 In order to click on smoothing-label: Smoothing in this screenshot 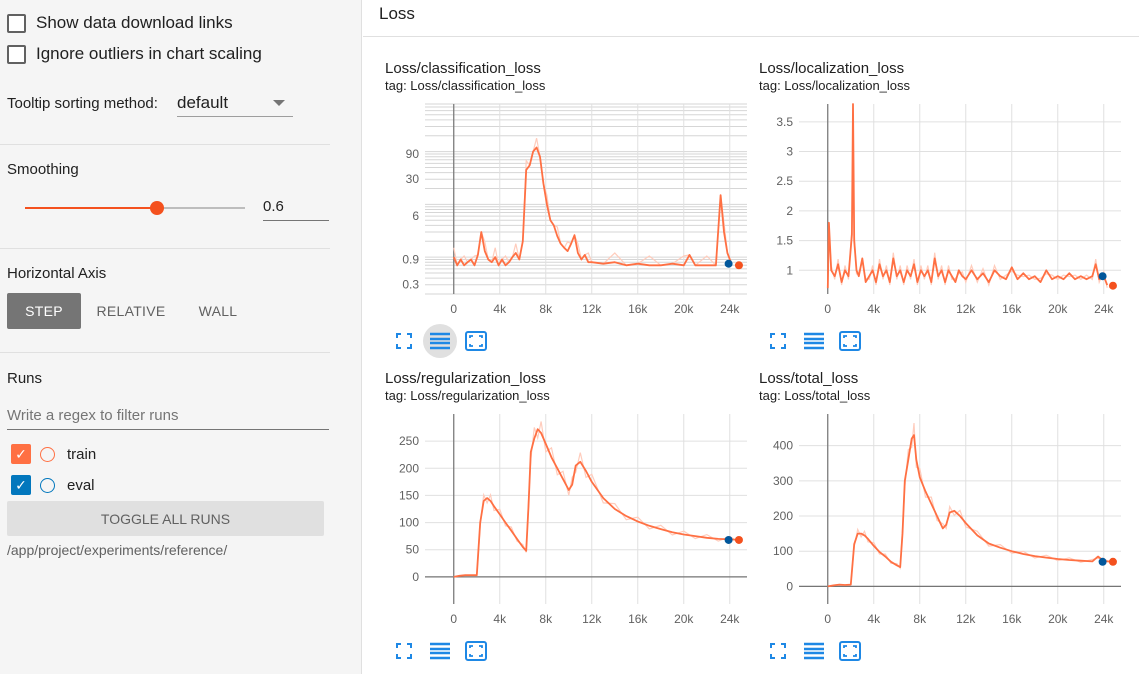, I will do `click(43, 169)`.